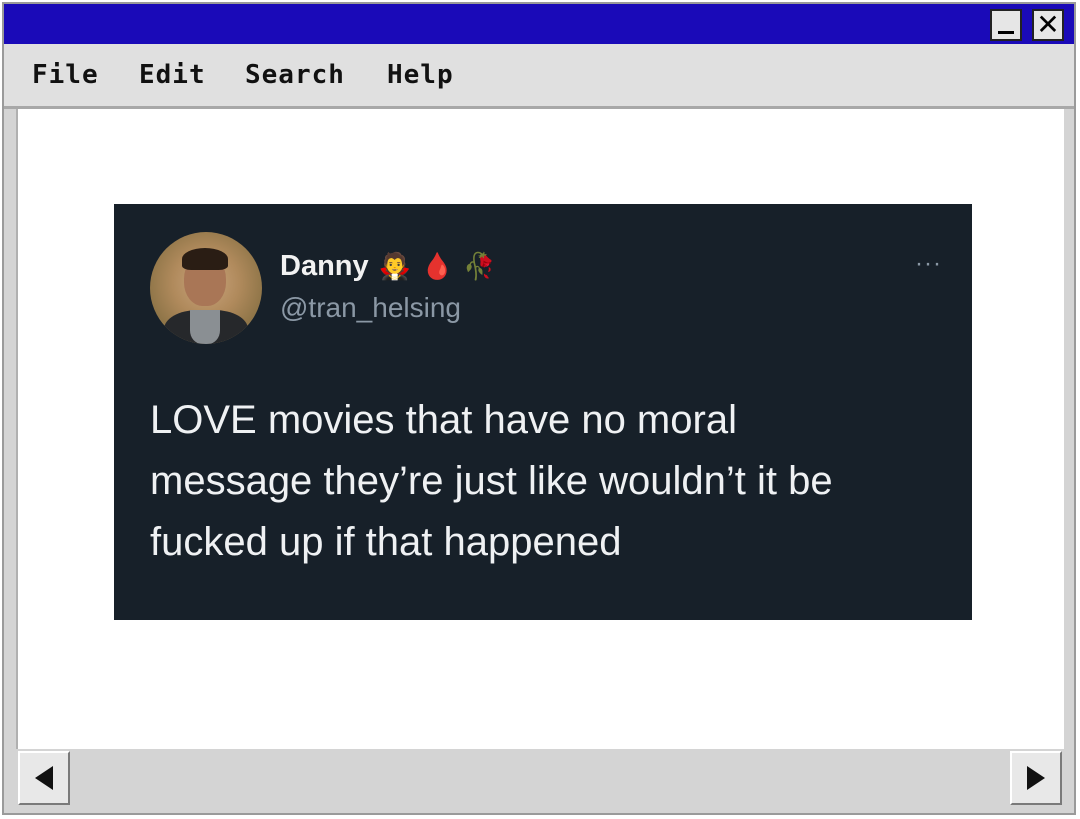 The image size is (1080, 819). Describe the element at coordinates (539, 76) in the screenshot. I see `menu-bar: File Edit Search Help` at that location.